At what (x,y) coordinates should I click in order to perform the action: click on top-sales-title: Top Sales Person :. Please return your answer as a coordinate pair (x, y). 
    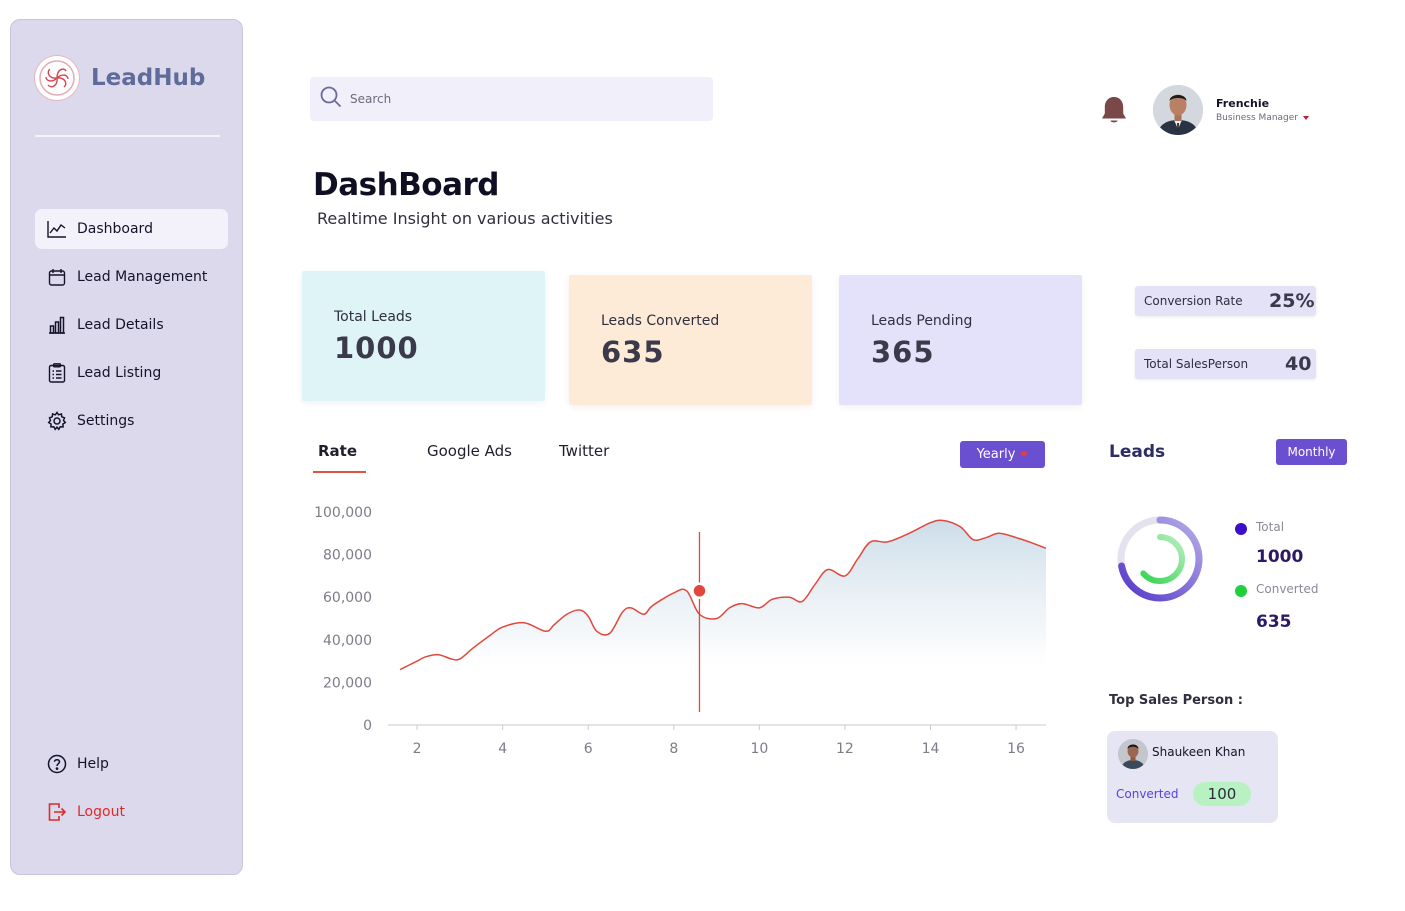
    Looking at the image, I should click on (1176, 700).